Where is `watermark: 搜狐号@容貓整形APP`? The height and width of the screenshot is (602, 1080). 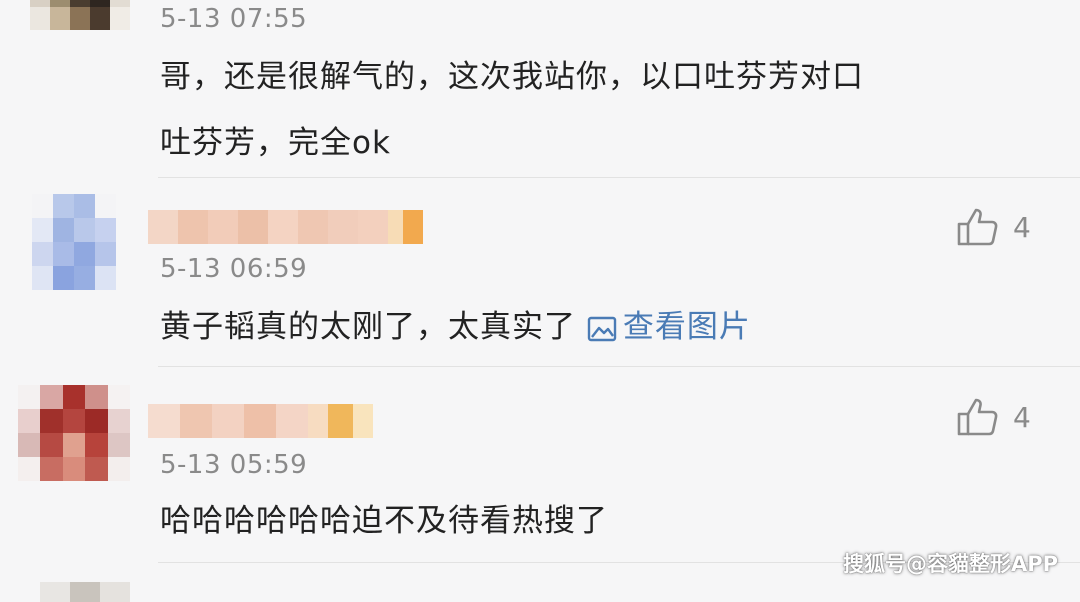
watermark: 搜狐号@容貓整形APP is located at coordinates (950, 564).